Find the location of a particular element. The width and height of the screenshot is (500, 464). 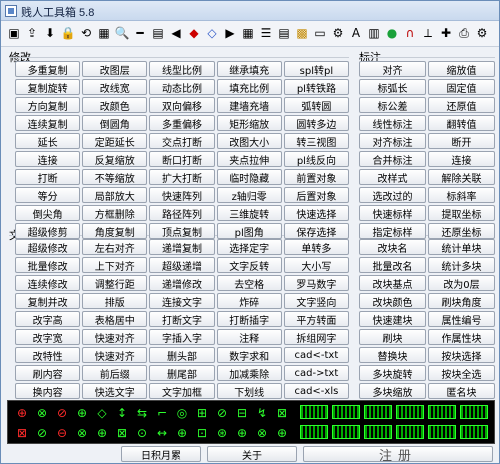

modify-button: 后置对象 is located at coordinates (316, 195).